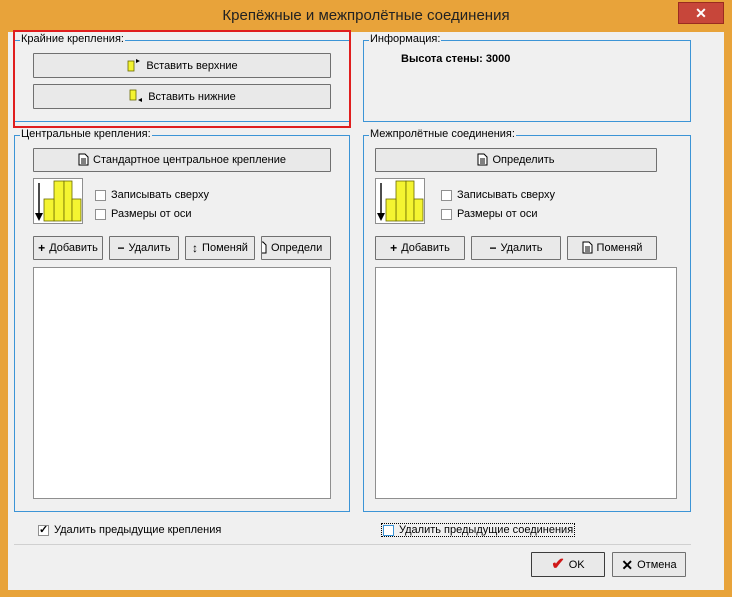 This screenshot has height=597, width=732. What do you see at coordinates (195, 248) in the screenshot?
I see `up-down-arrow-icon: ↕` at bounding box center [195, 248].